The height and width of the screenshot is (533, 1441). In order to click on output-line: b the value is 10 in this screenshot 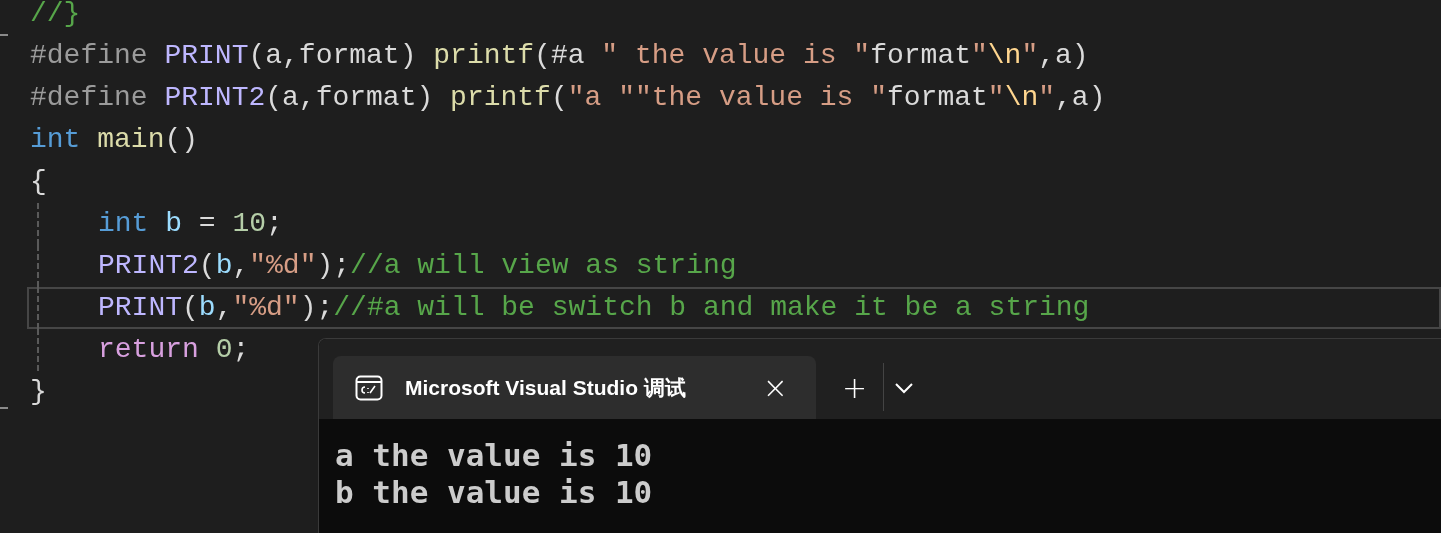, I will do `click(494, 492)`.